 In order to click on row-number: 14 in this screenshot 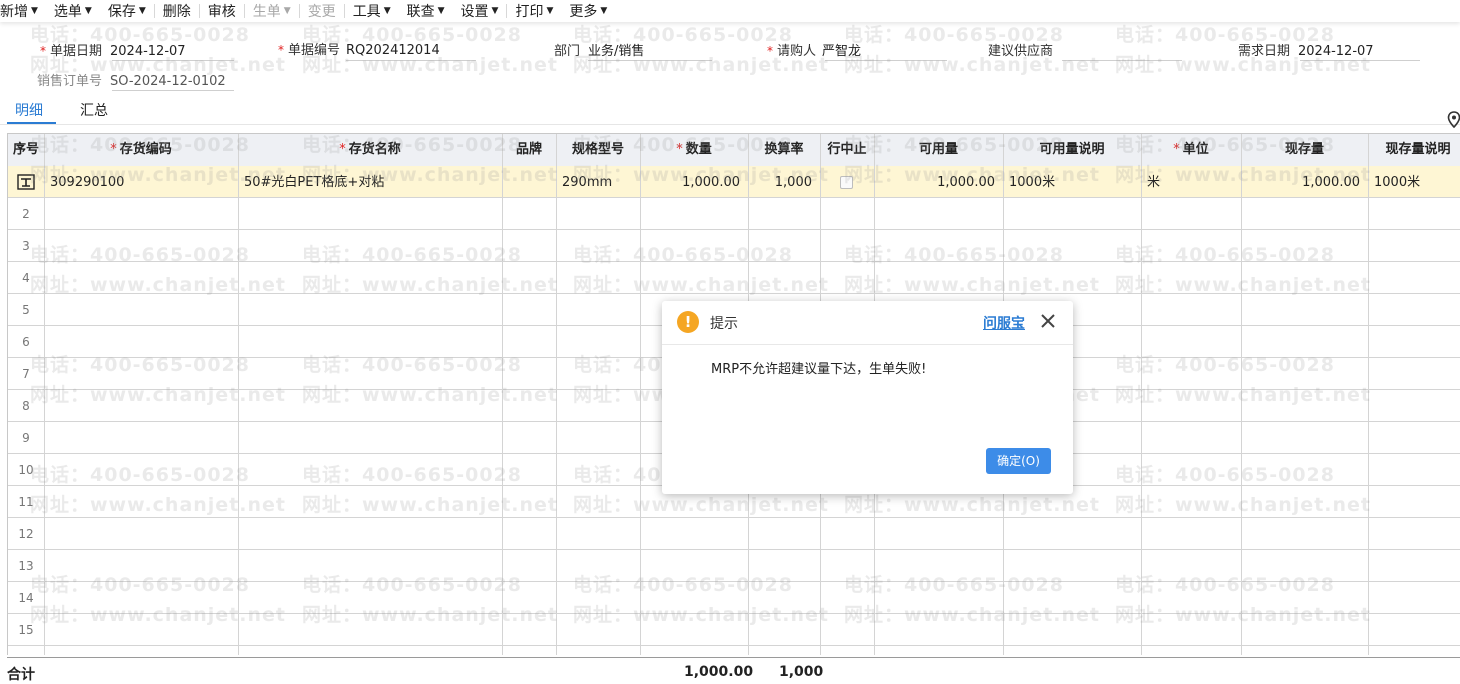, I will do `click(26, 598)`.